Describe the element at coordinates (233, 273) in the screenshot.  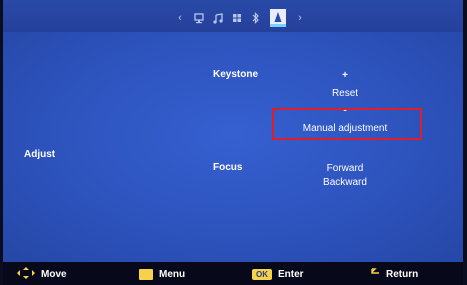
I see `footer-hint-bar: Move Menu OK Enter Return` at that location.